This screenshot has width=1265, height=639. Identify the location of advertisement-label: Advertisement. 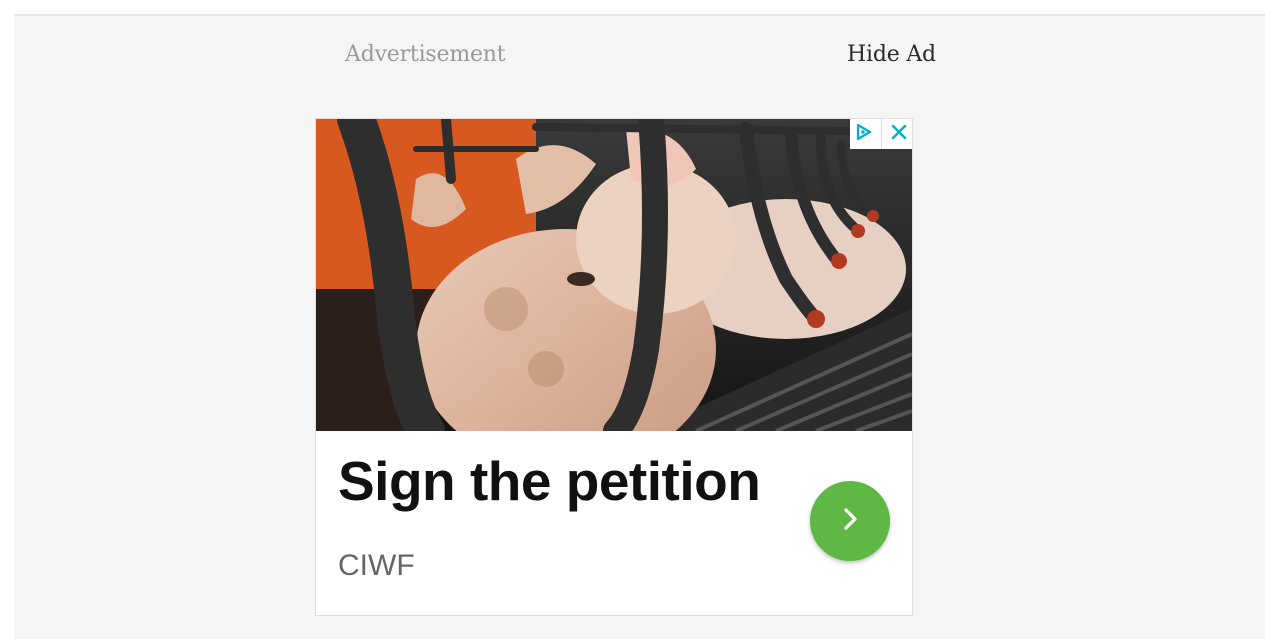
(425, 54).